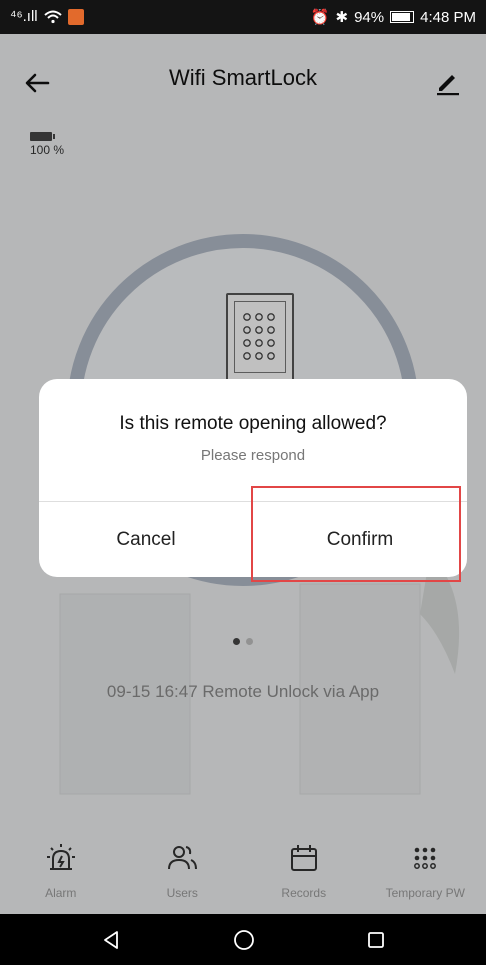  I want to click on back-triangle-icon, so click(111, 940).